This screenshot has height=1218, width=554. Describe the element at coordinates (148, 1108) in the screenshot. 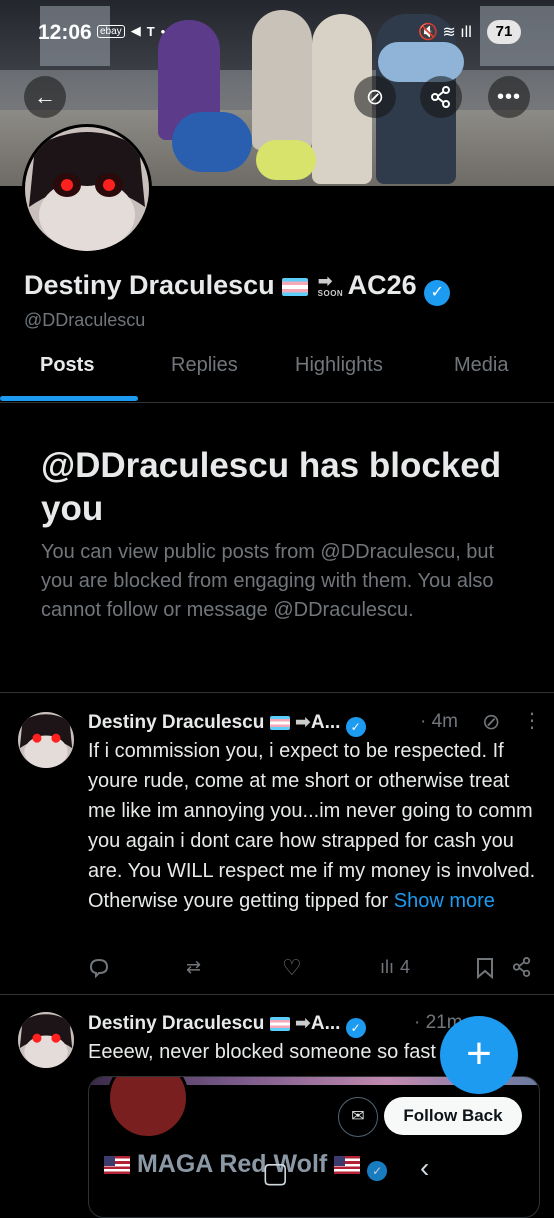

I see `quoted-avatar` at that location.